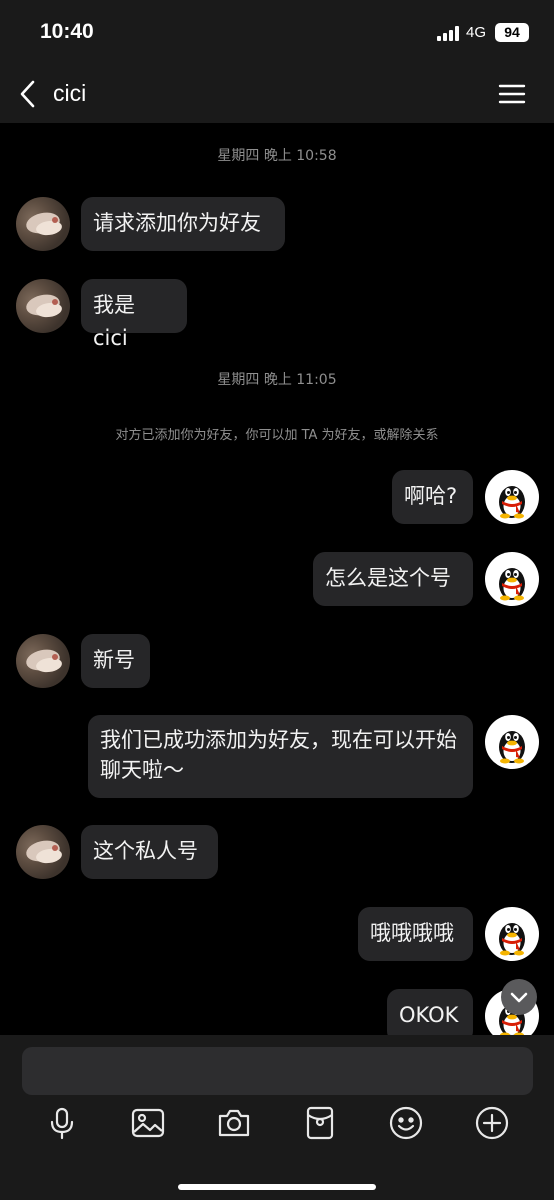 This screenshot has width=554, height=1200. What do you see at coordinates (512, 32) in the screenshot?
I see `battery-icon: 94` at bounding box center [512, 32].